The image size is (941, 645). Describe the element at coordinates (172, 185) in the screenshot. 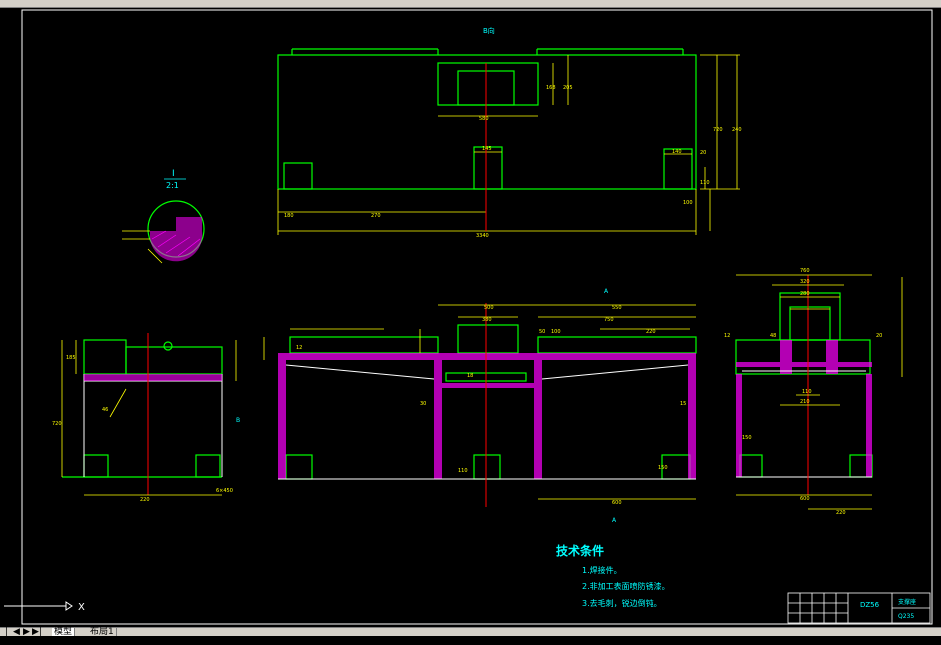

I see `detail-label-bottom: 2:1` at that location.